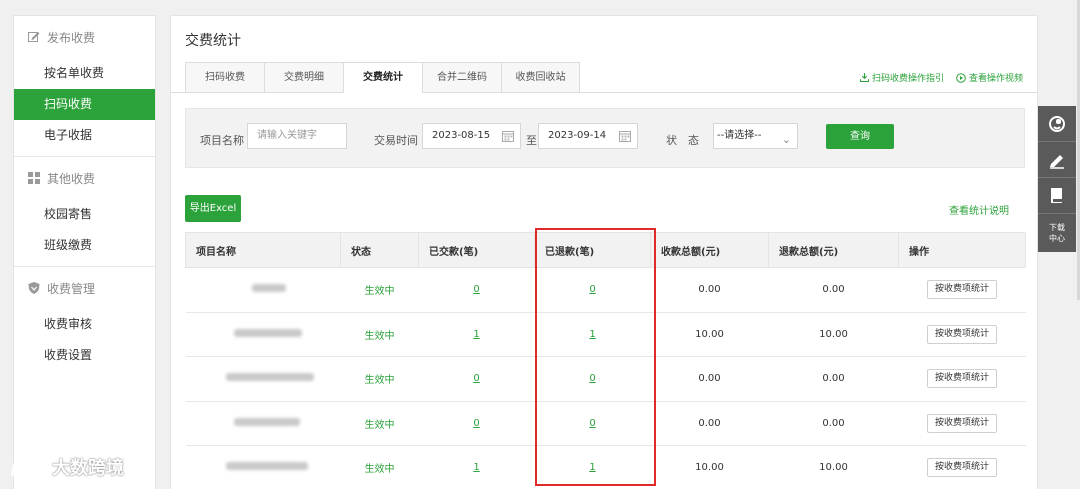 The image size is (1080, 489). Describe the element at coordinates (709, 334) in the screenshot. I see `cell-total: 10.00` at that location.